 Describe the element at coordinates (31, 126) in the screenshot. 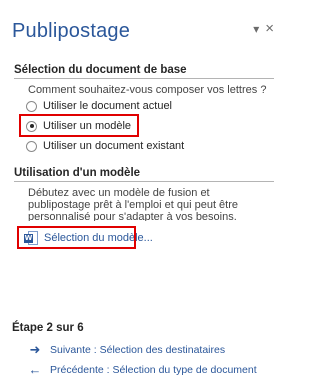

I see `radio-button-selected` at that location.